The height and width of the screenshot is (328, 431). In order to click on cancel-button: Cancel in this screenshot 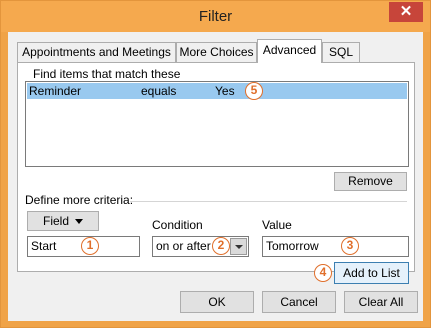, I will do `click(299, 302)`.